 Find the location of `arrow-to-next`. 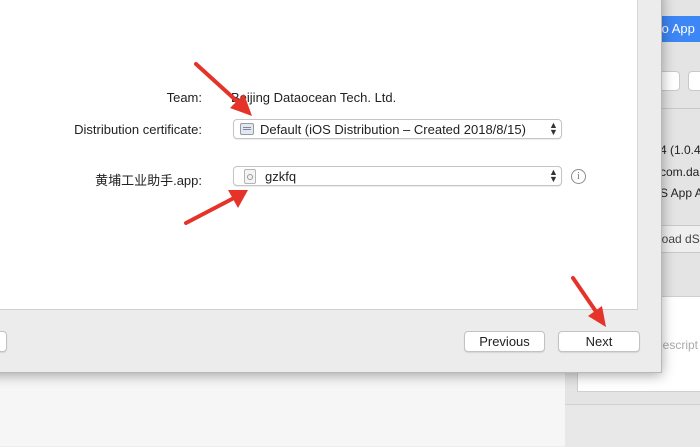

arrow-to-next is located at coordinates (588, 301).